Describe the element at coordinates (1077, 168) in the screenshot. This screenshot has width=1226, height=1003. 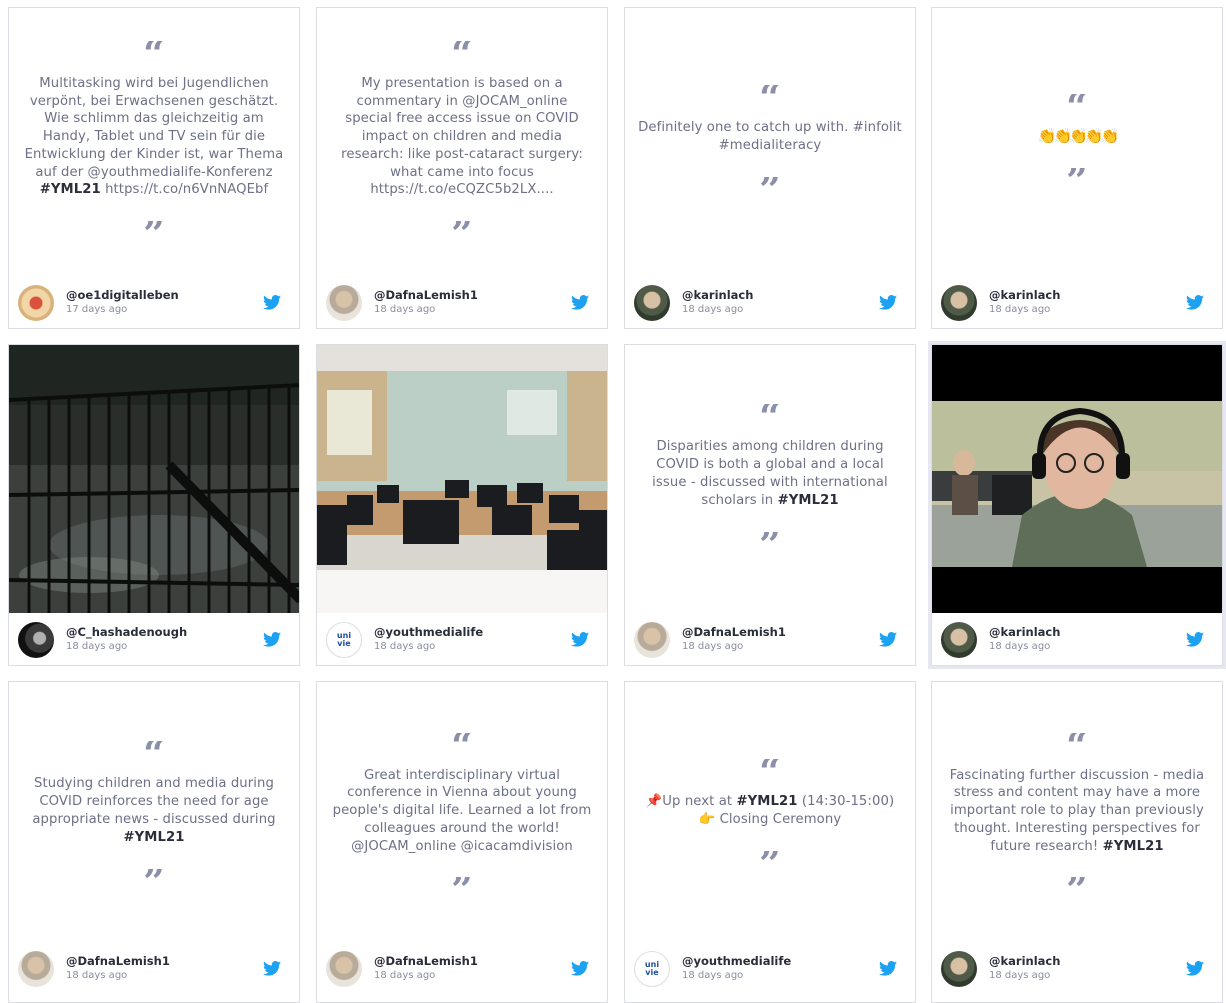
I see `tweet-card: “ 👏👏👏👏👏 ” @karinlach 18 days ago` at that location.